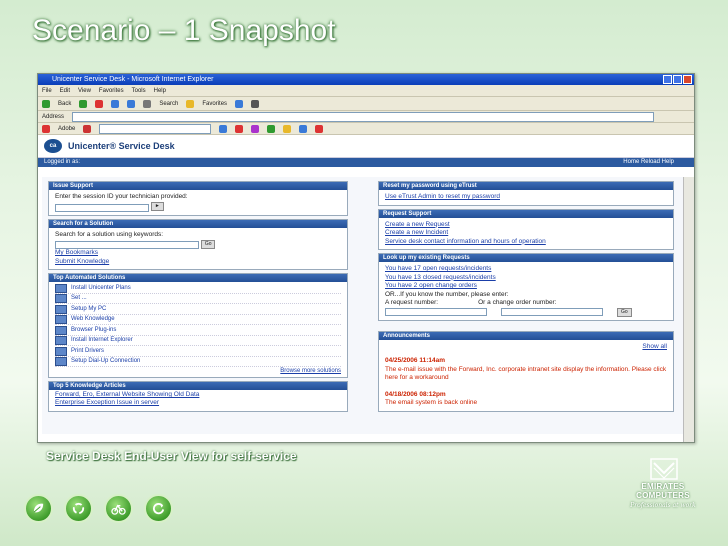 The width and height of the screenshot is (728, 546). I want to click on logo-tagline: Professionals at work, so click(663, 505).